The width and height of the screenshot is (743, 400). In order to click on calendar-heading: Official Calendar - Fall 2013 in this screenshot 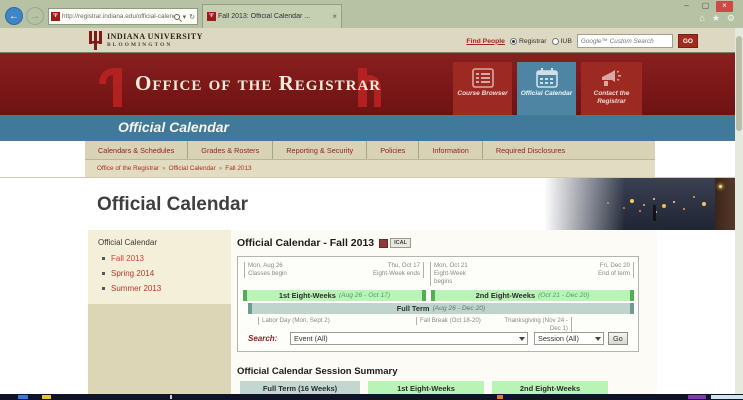, I will do `click(306, 243)`.